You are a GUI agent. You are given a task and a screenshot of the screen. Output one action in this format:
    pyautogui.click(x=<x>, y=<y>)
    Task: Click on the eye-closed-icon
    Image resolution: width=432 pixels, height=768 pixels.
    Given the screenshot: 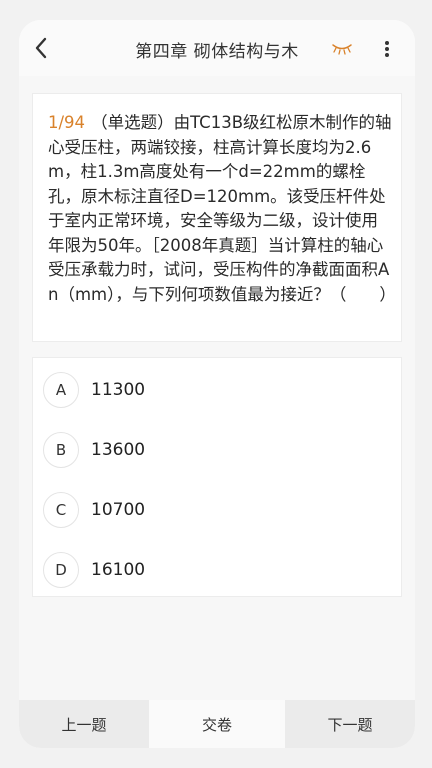 What is the action you would take?
    pyautogui.click(x=342, y=49)
    